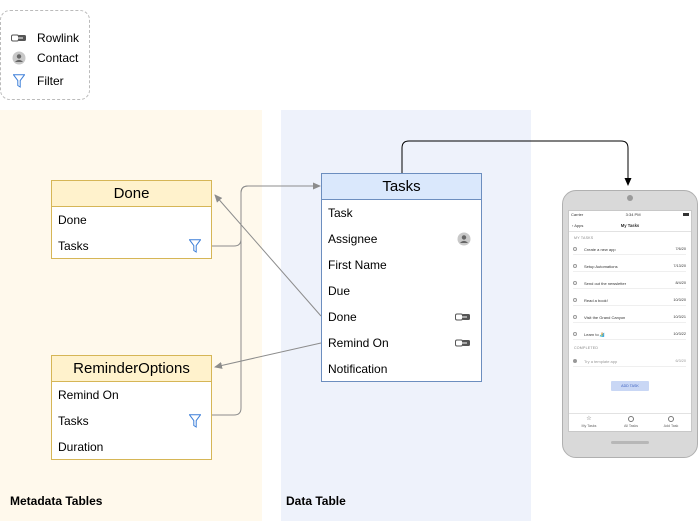  I want to click on done-table-row-tasks: Tasks, so click(131, 245).